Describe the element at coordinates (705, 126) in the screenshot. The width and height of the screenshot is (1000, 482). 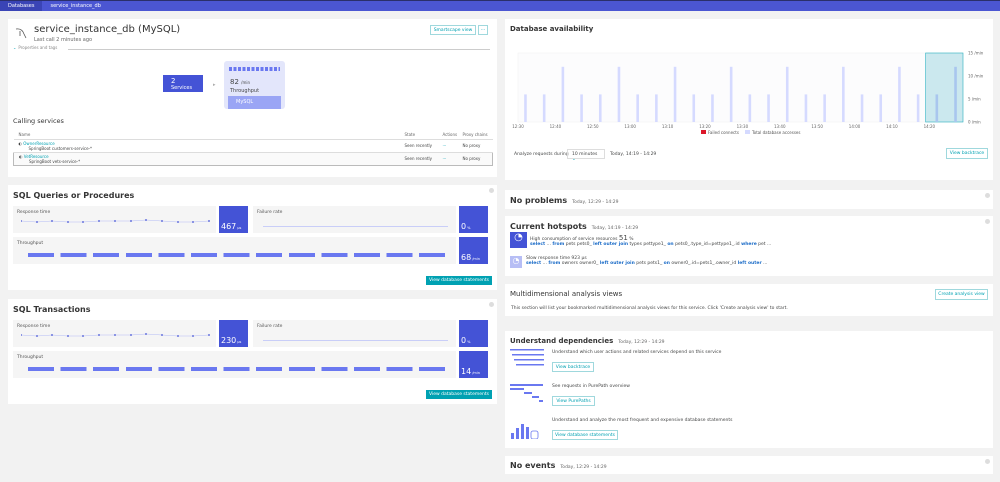
I see `x-tick-label: 13:20` at that location.